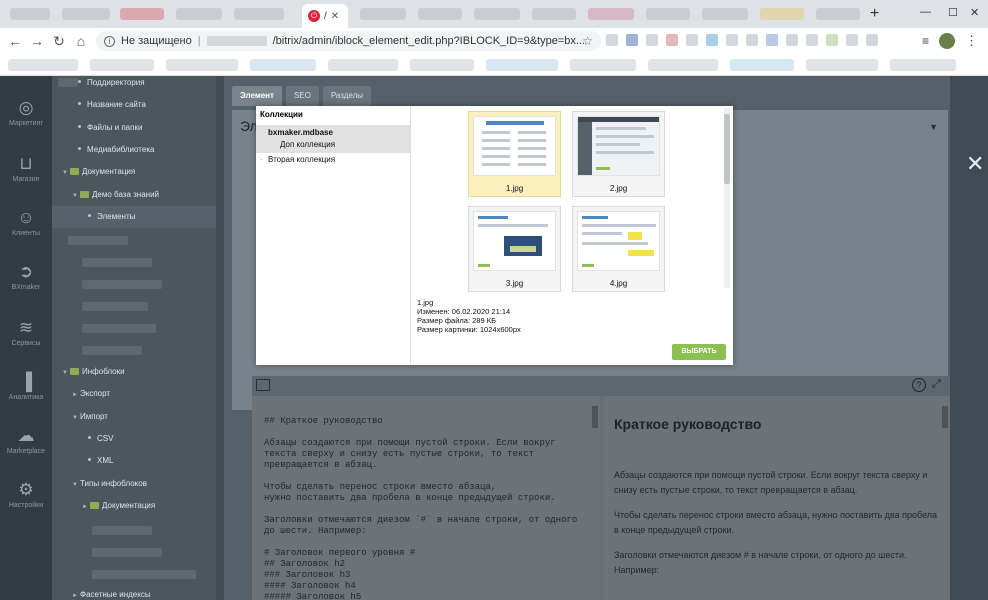 The width and height of the screenshot is (988, 600). Describe the element at coordinates (134, 150) in the screenshot. I see `tree-item: Медиабиблиотека` at that location.